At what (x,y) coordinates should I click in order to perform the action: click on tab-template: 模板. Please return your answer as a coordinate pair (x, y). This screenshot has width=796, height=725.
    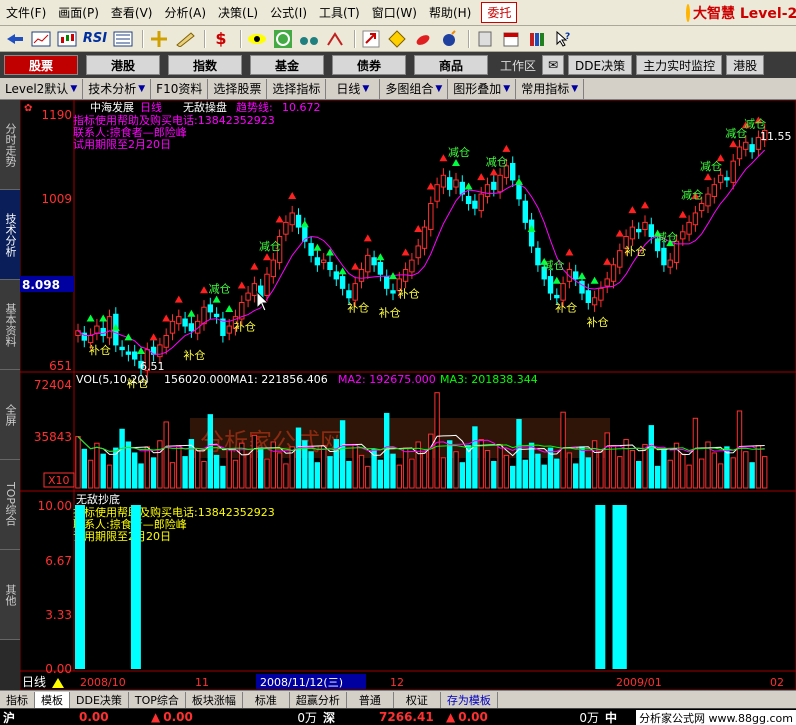
    Looking at the image, I should click on (52, 699).